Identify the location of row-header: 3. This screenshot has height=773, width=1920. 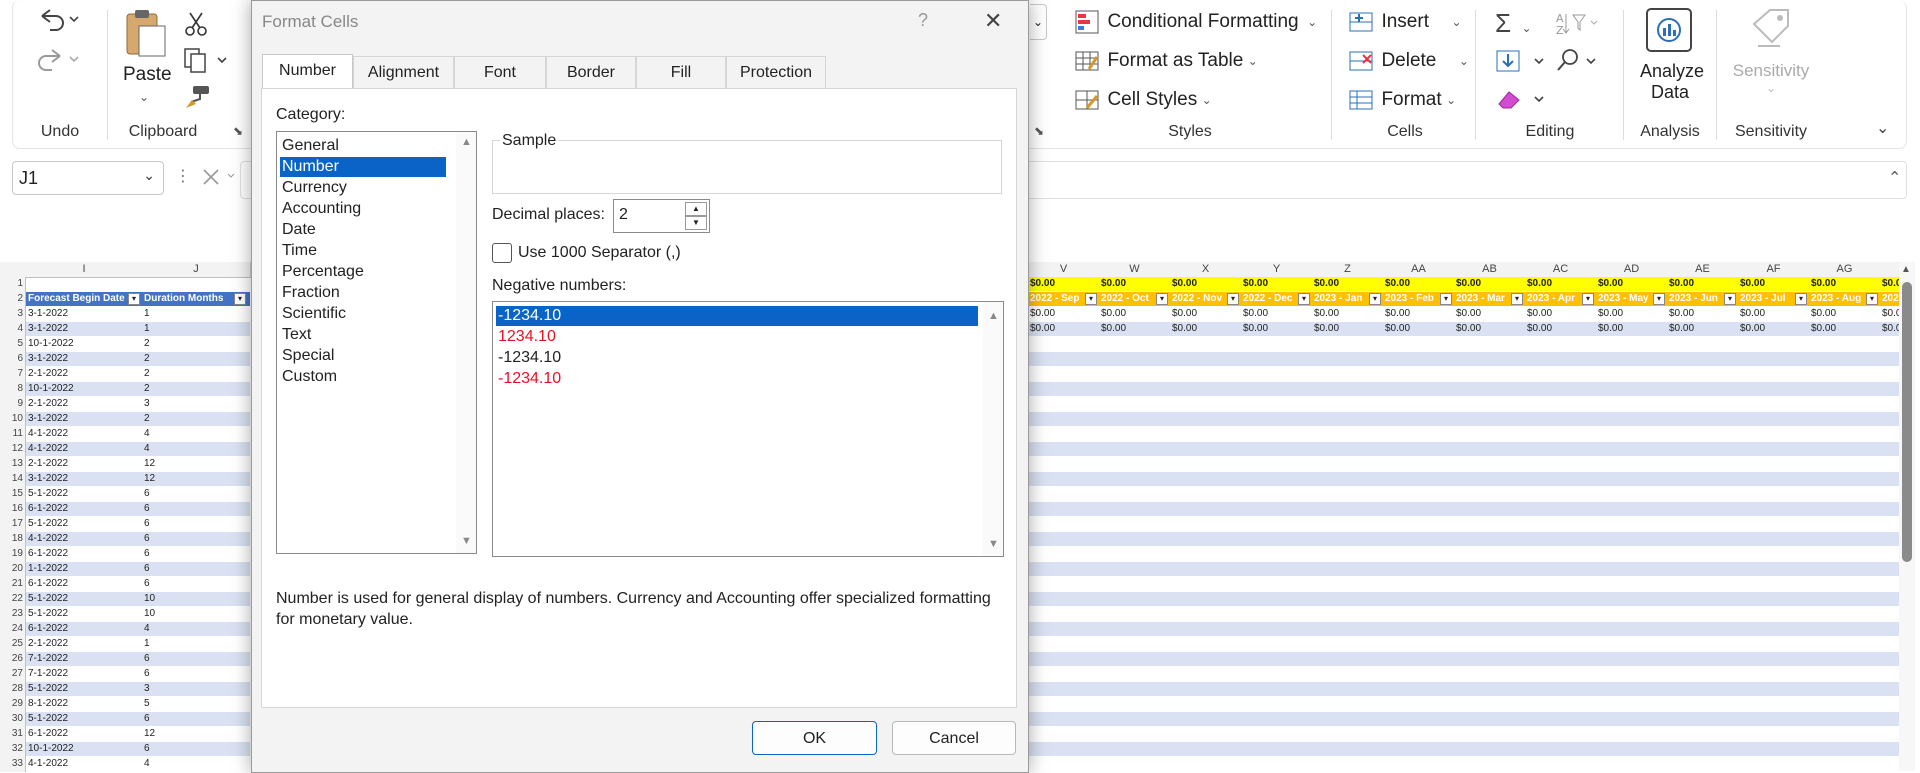
(13, 314).